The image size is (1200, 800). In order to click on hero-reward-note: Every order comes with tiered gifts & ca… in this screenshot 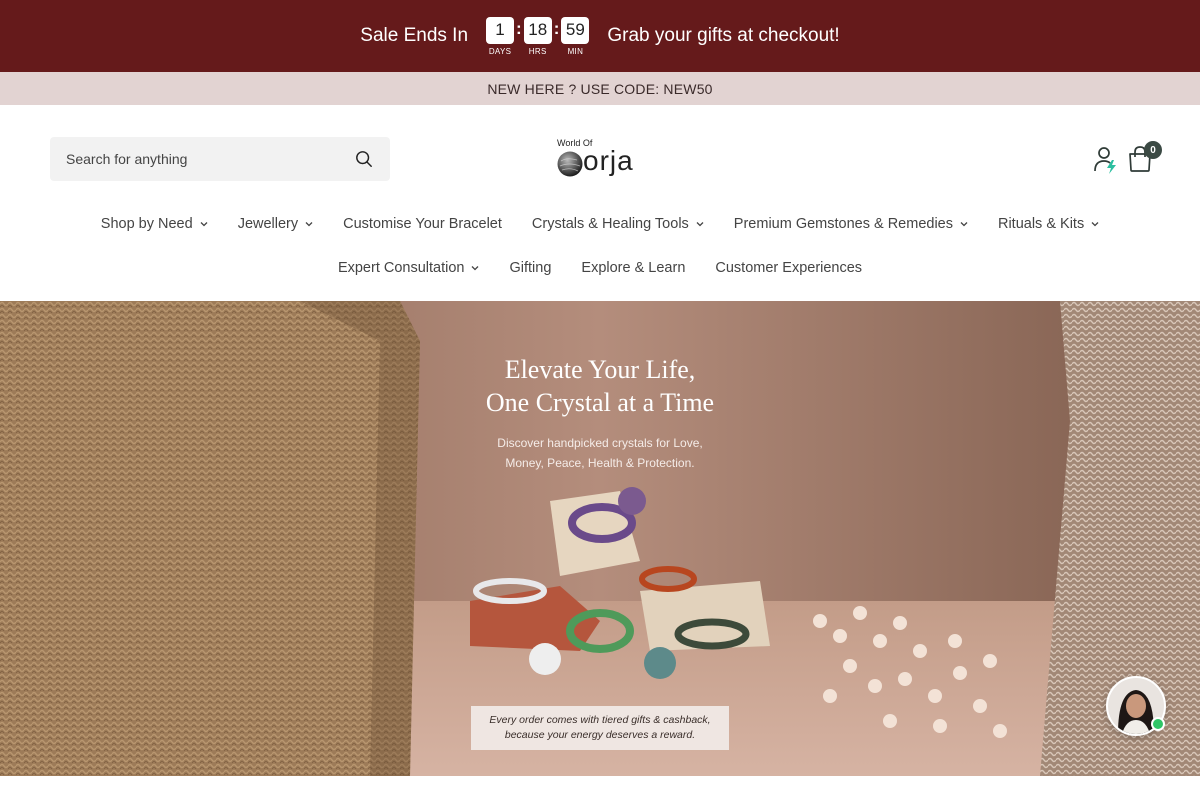, I will do `click(600, 728)`.